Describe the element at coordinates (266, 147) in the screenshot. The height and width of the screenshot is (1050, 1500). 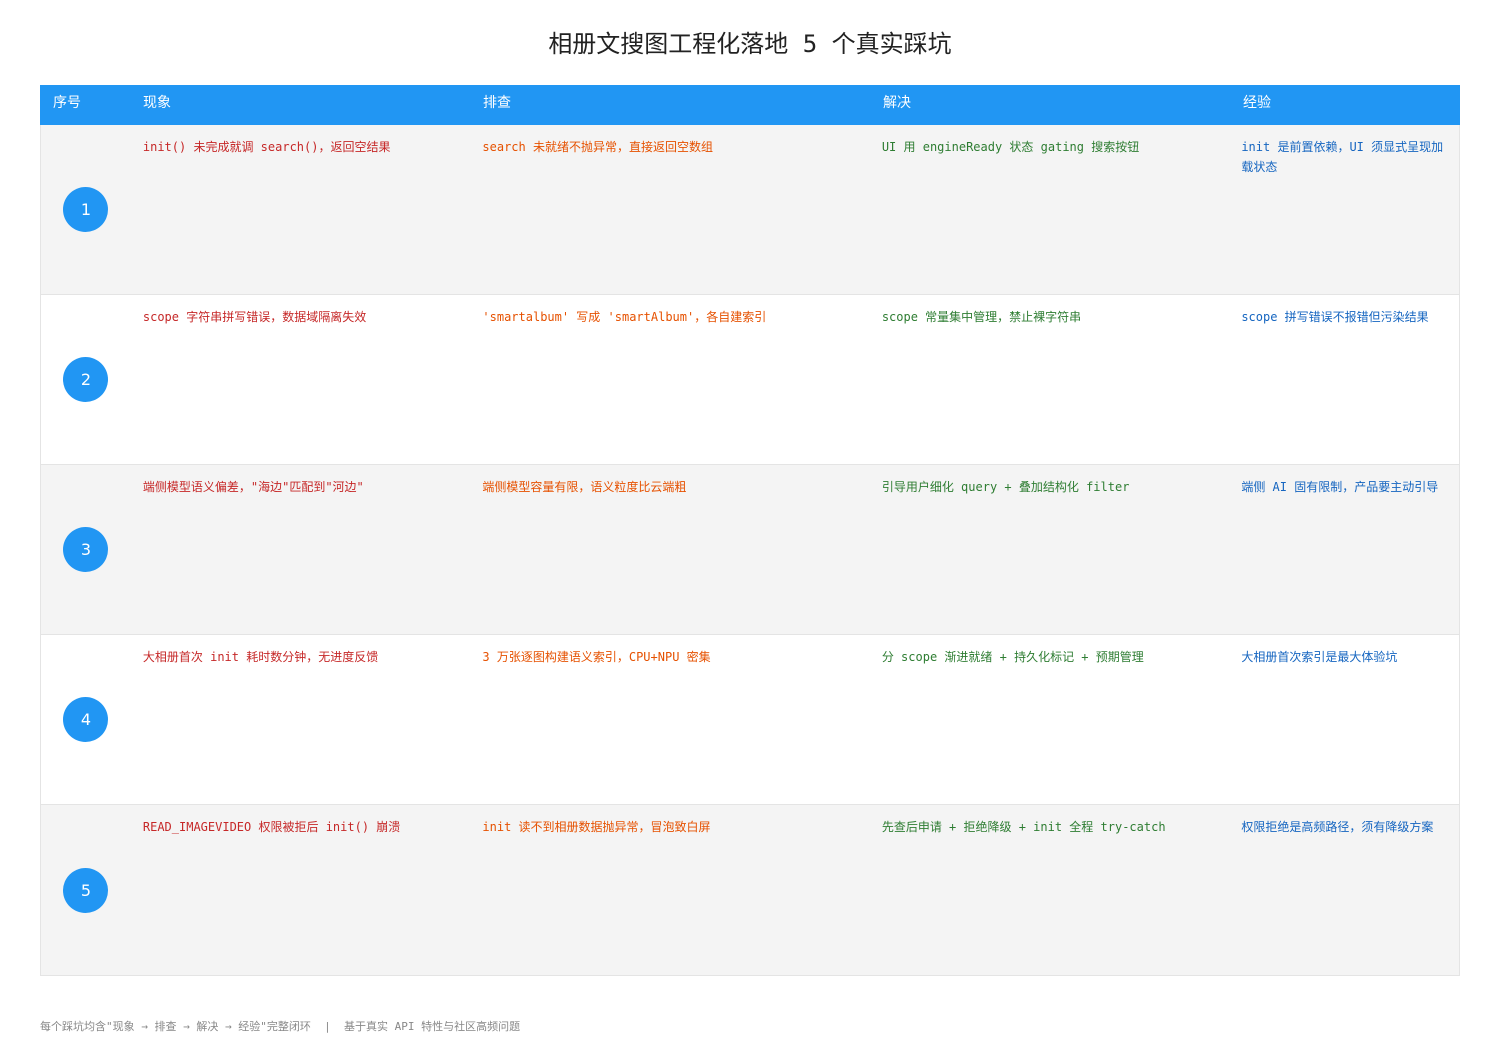
I see `phenomenon-text: init() 未完成就调 search()，返回空结果` at that location.